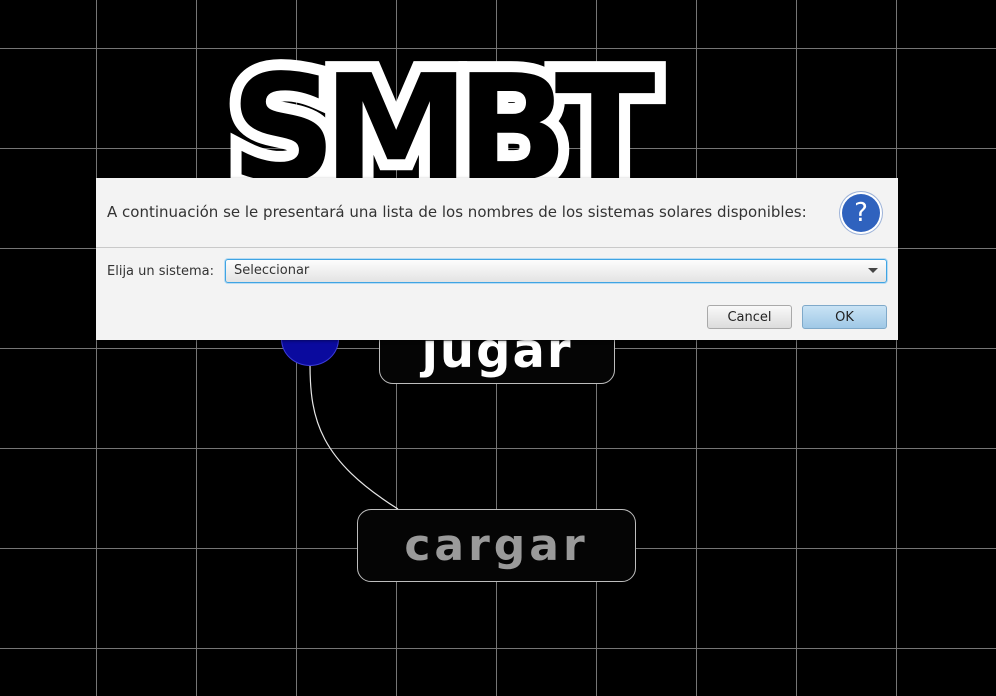  I want to click on system-select: Seleccionar, so click(556, 271).